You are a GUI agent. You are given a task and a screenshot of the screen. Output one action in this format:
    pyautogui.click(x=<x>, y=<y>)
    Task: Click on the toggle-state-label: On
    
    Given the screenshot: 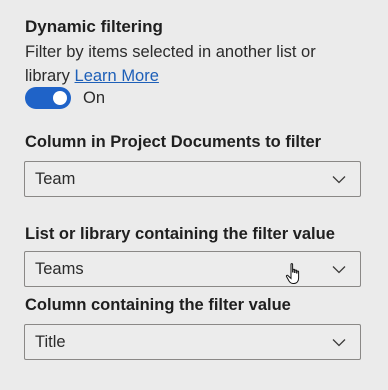 What is the action you would take?
    pyautogui.click(x=94, y=97)
    